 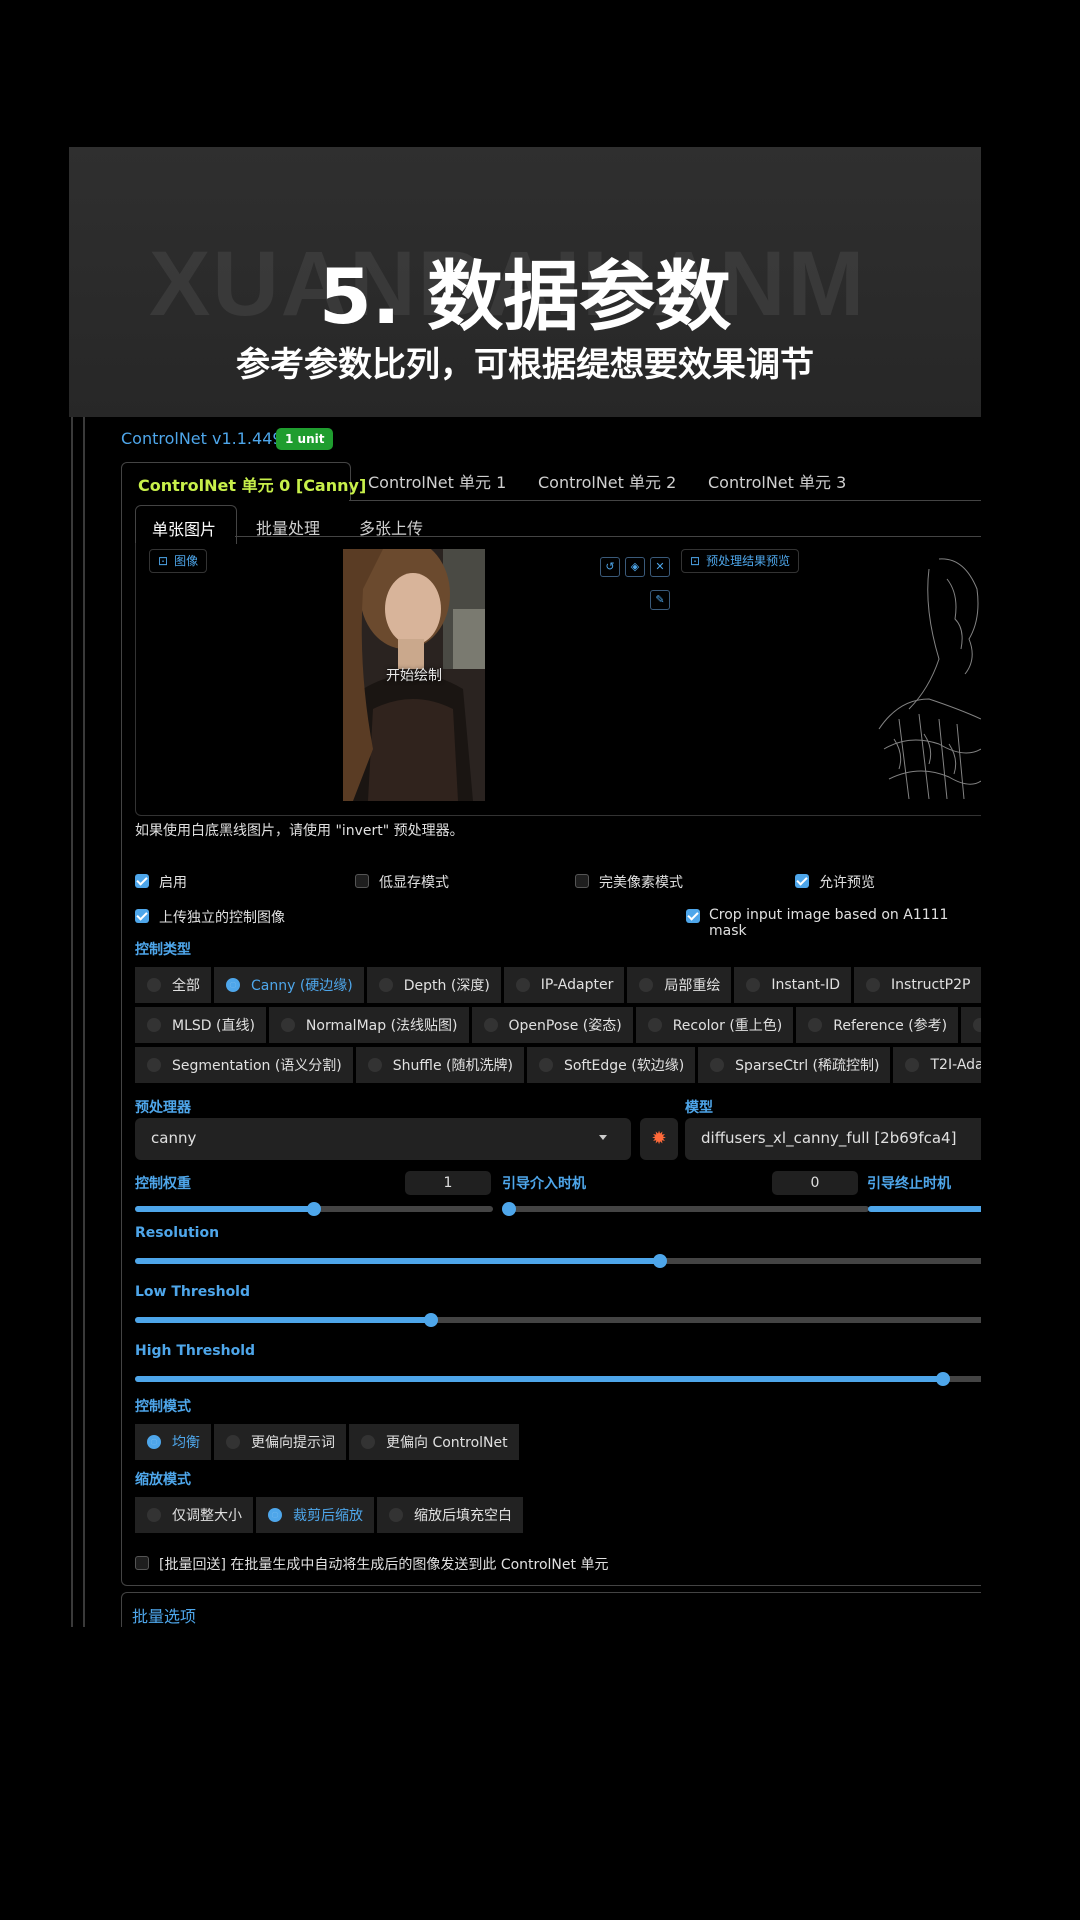 What do you see at coordinates (714, 1025) in the screenshot?
I see `control-type-recolor: Recolor (重上色)` at bounding box center [714, 1025].